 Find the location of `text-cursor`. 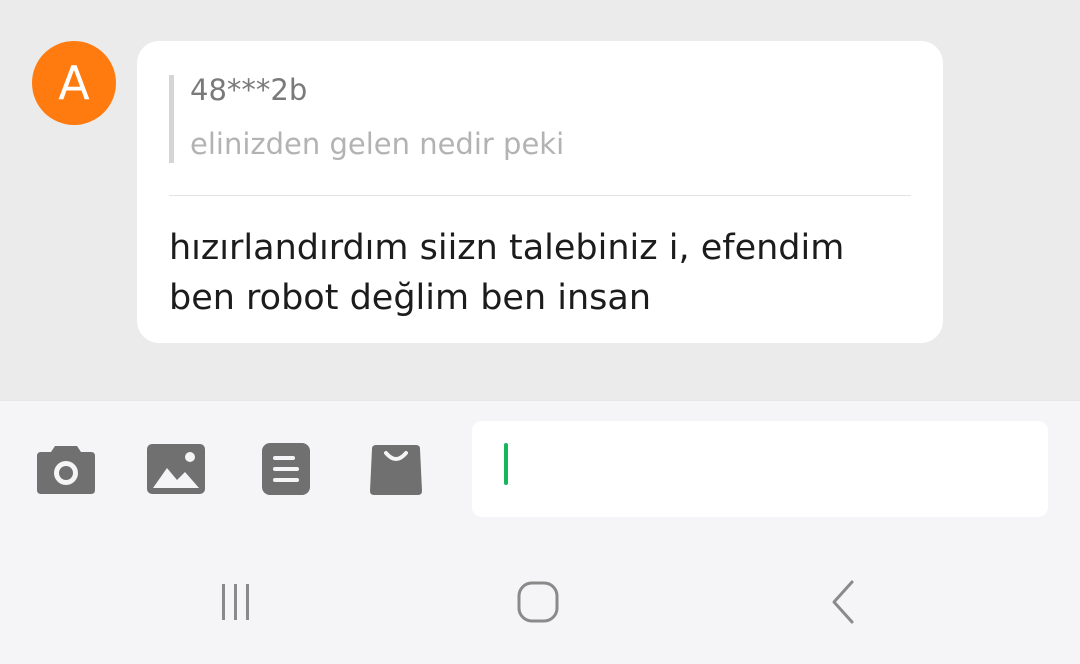

text-cursor is located at coordinates (506, 464).